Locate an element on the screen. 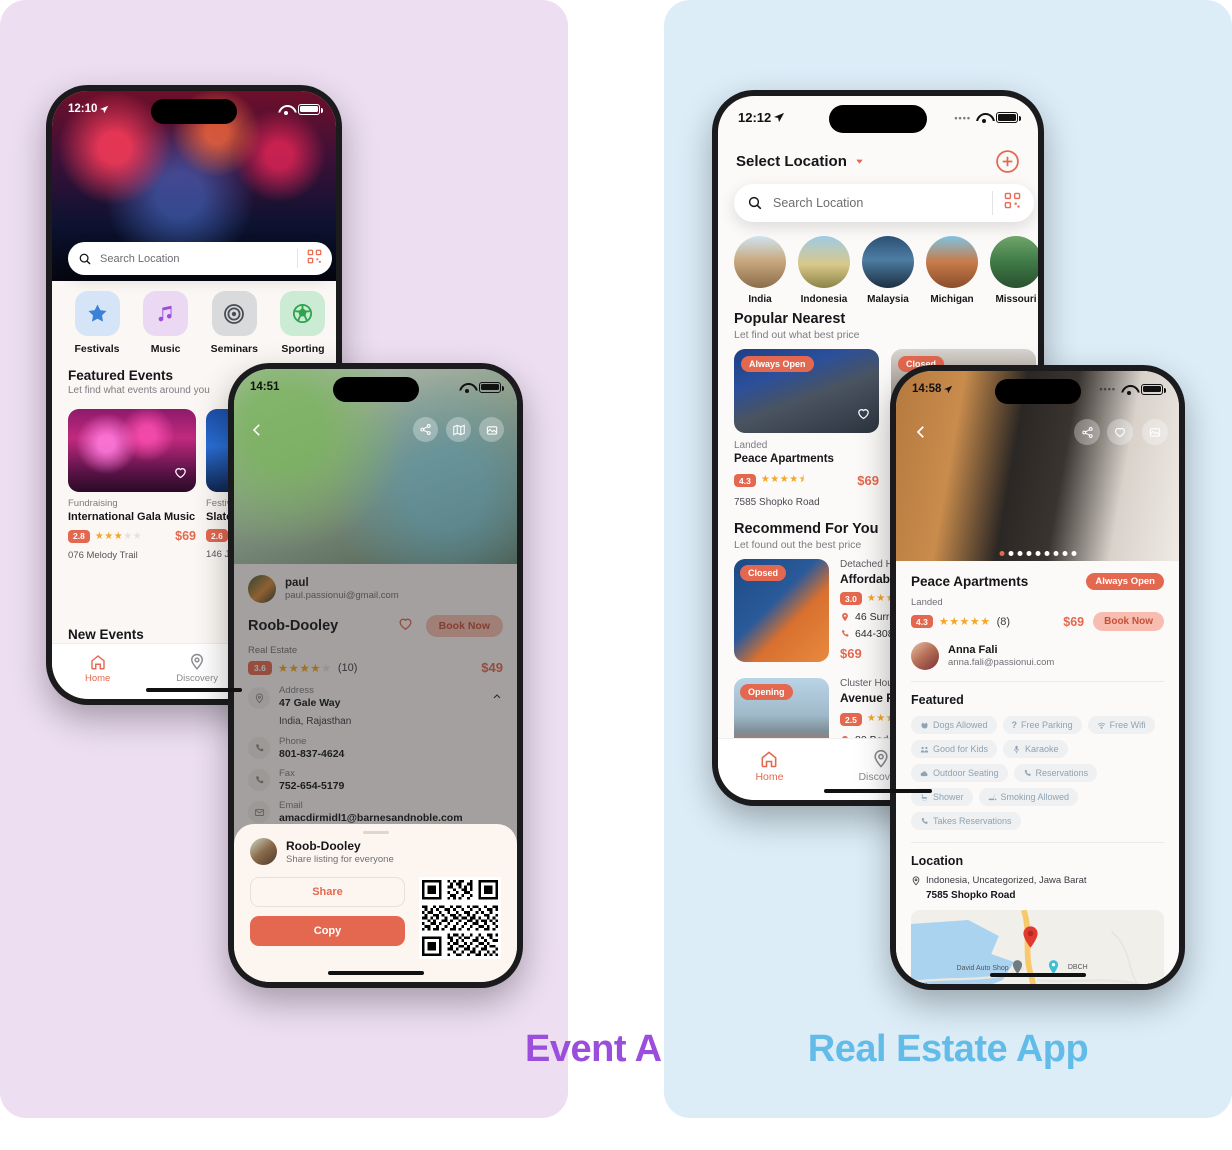 The height and width of the screenshot is (1150, 1232). battery-icon is located at coordinates (1008, 117).